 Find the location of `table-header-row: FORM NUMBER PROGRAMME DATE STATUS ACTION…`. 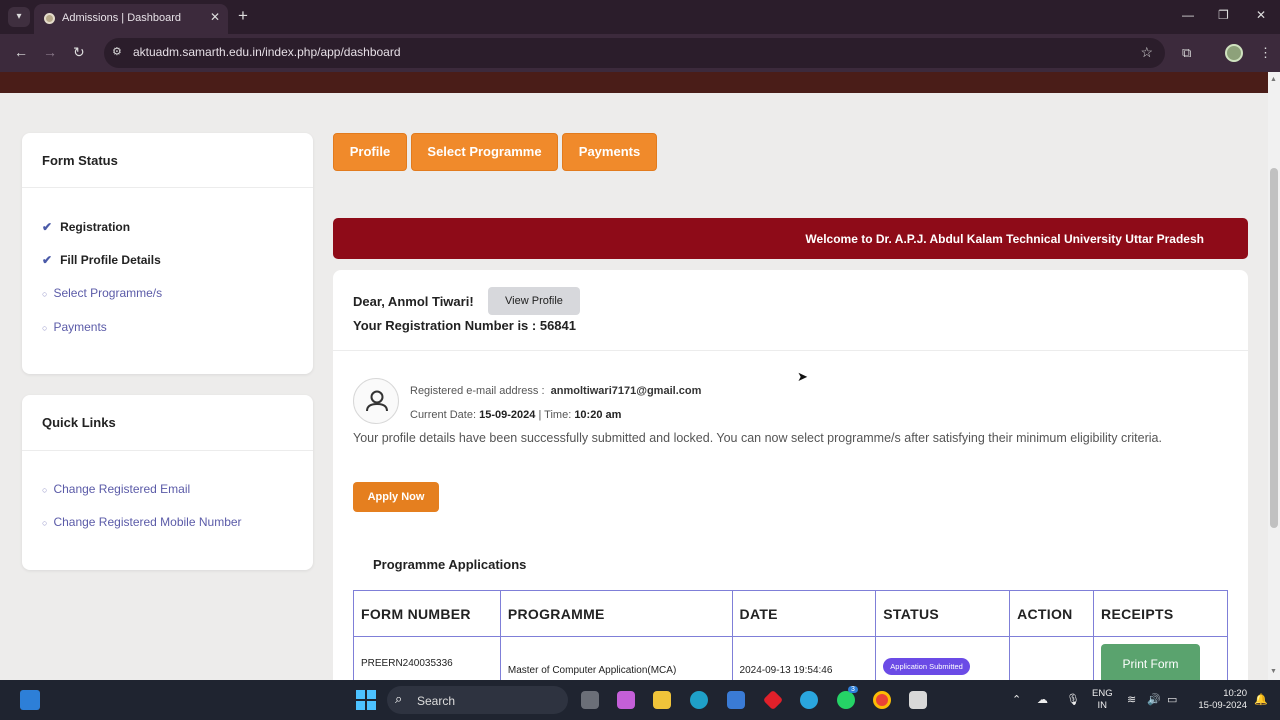

table-header-row: FORM NUMBER PROGRAMME DATE STATUS ACTION… is located at coordinates (790, 613).